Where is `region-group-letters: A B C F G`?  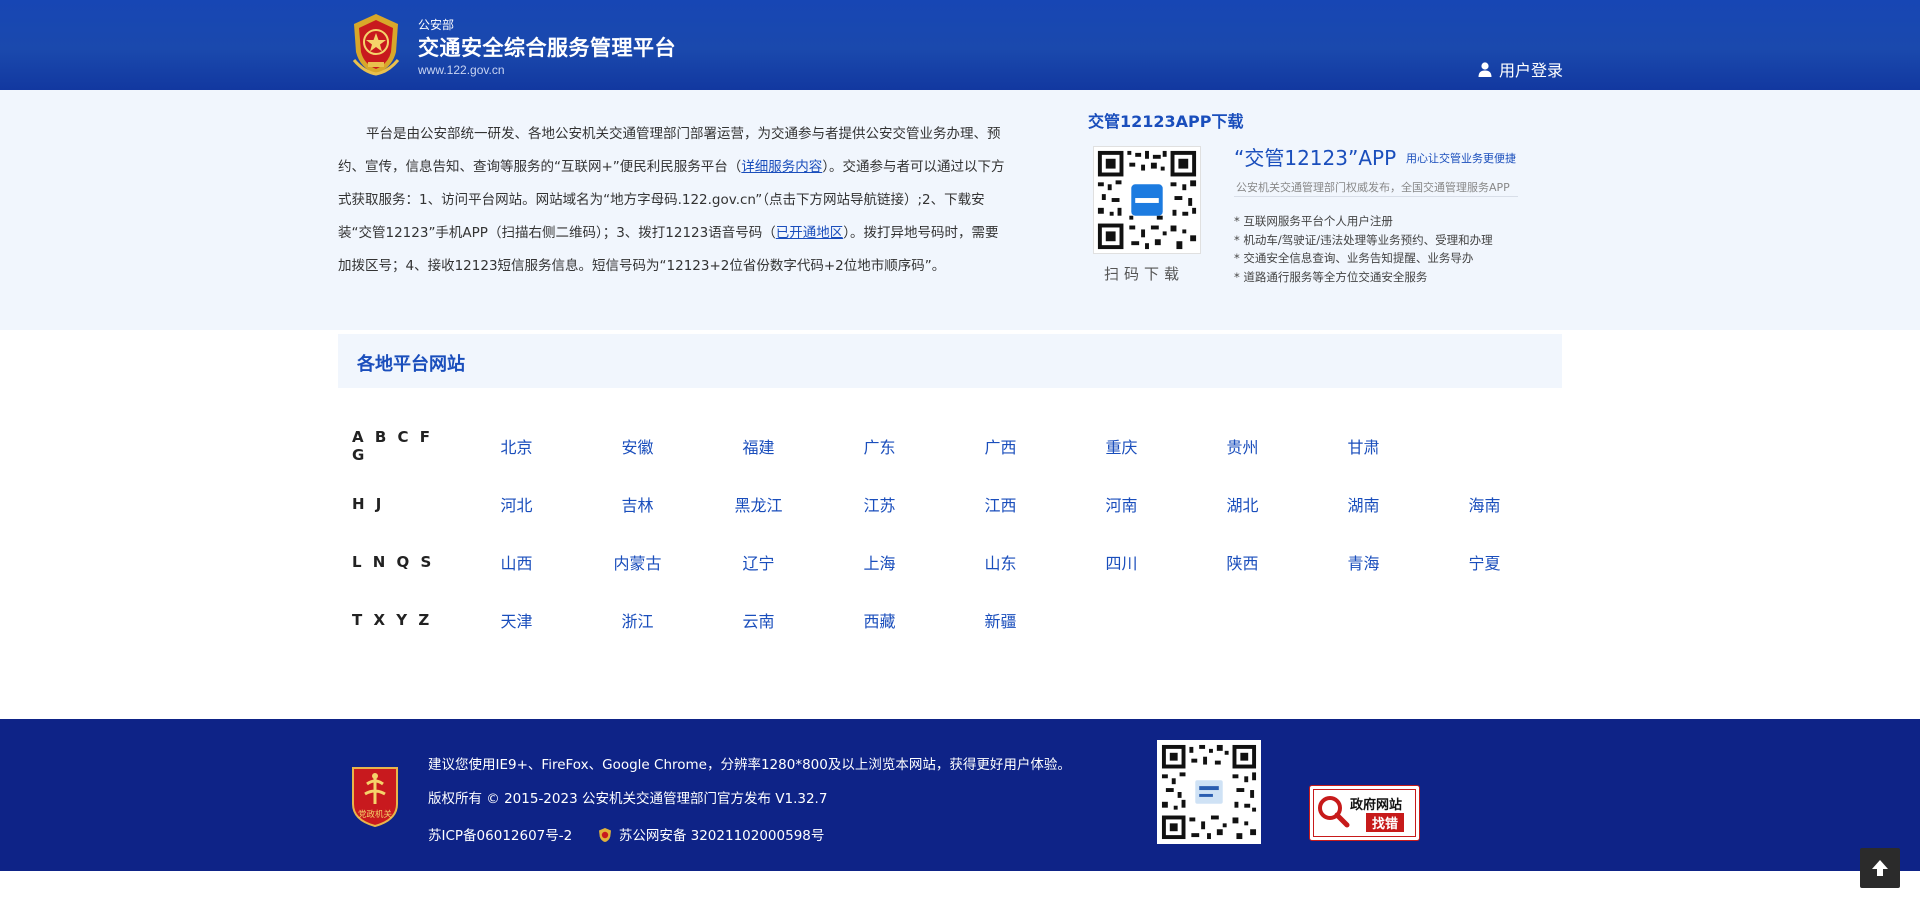
region-group-letters: A B C F G is located at coordinates (392, 446).